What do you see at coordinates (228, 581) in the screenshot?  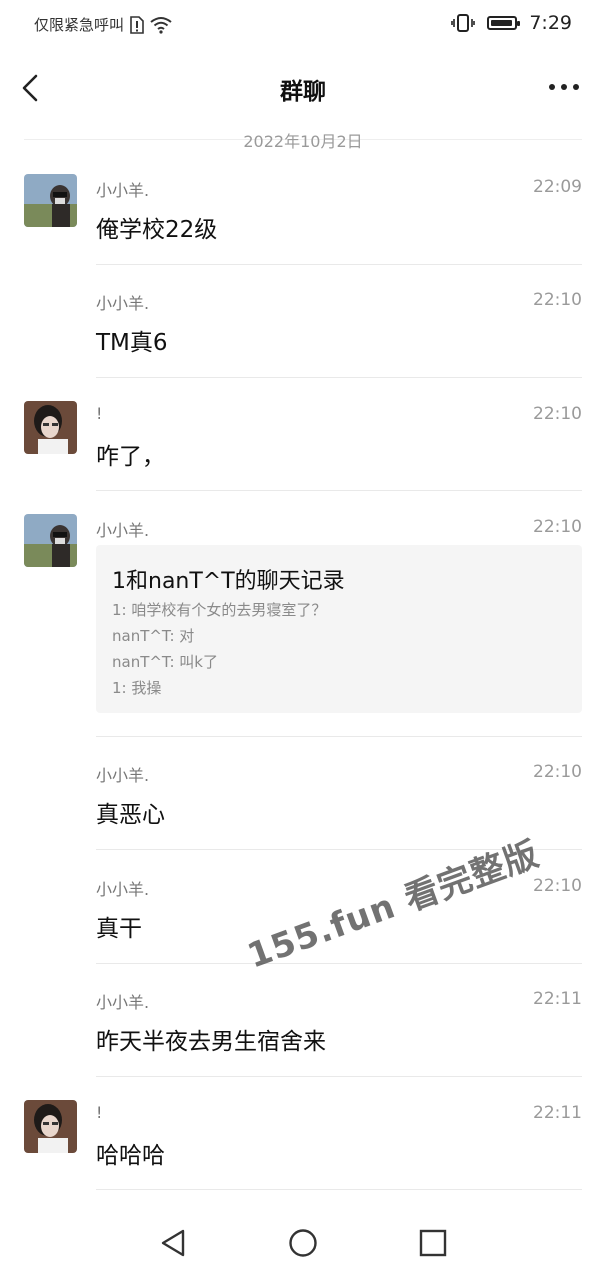 I see `chat-record-title: 1和nanT^T的聊天记录` at bounding box center [228, 581].